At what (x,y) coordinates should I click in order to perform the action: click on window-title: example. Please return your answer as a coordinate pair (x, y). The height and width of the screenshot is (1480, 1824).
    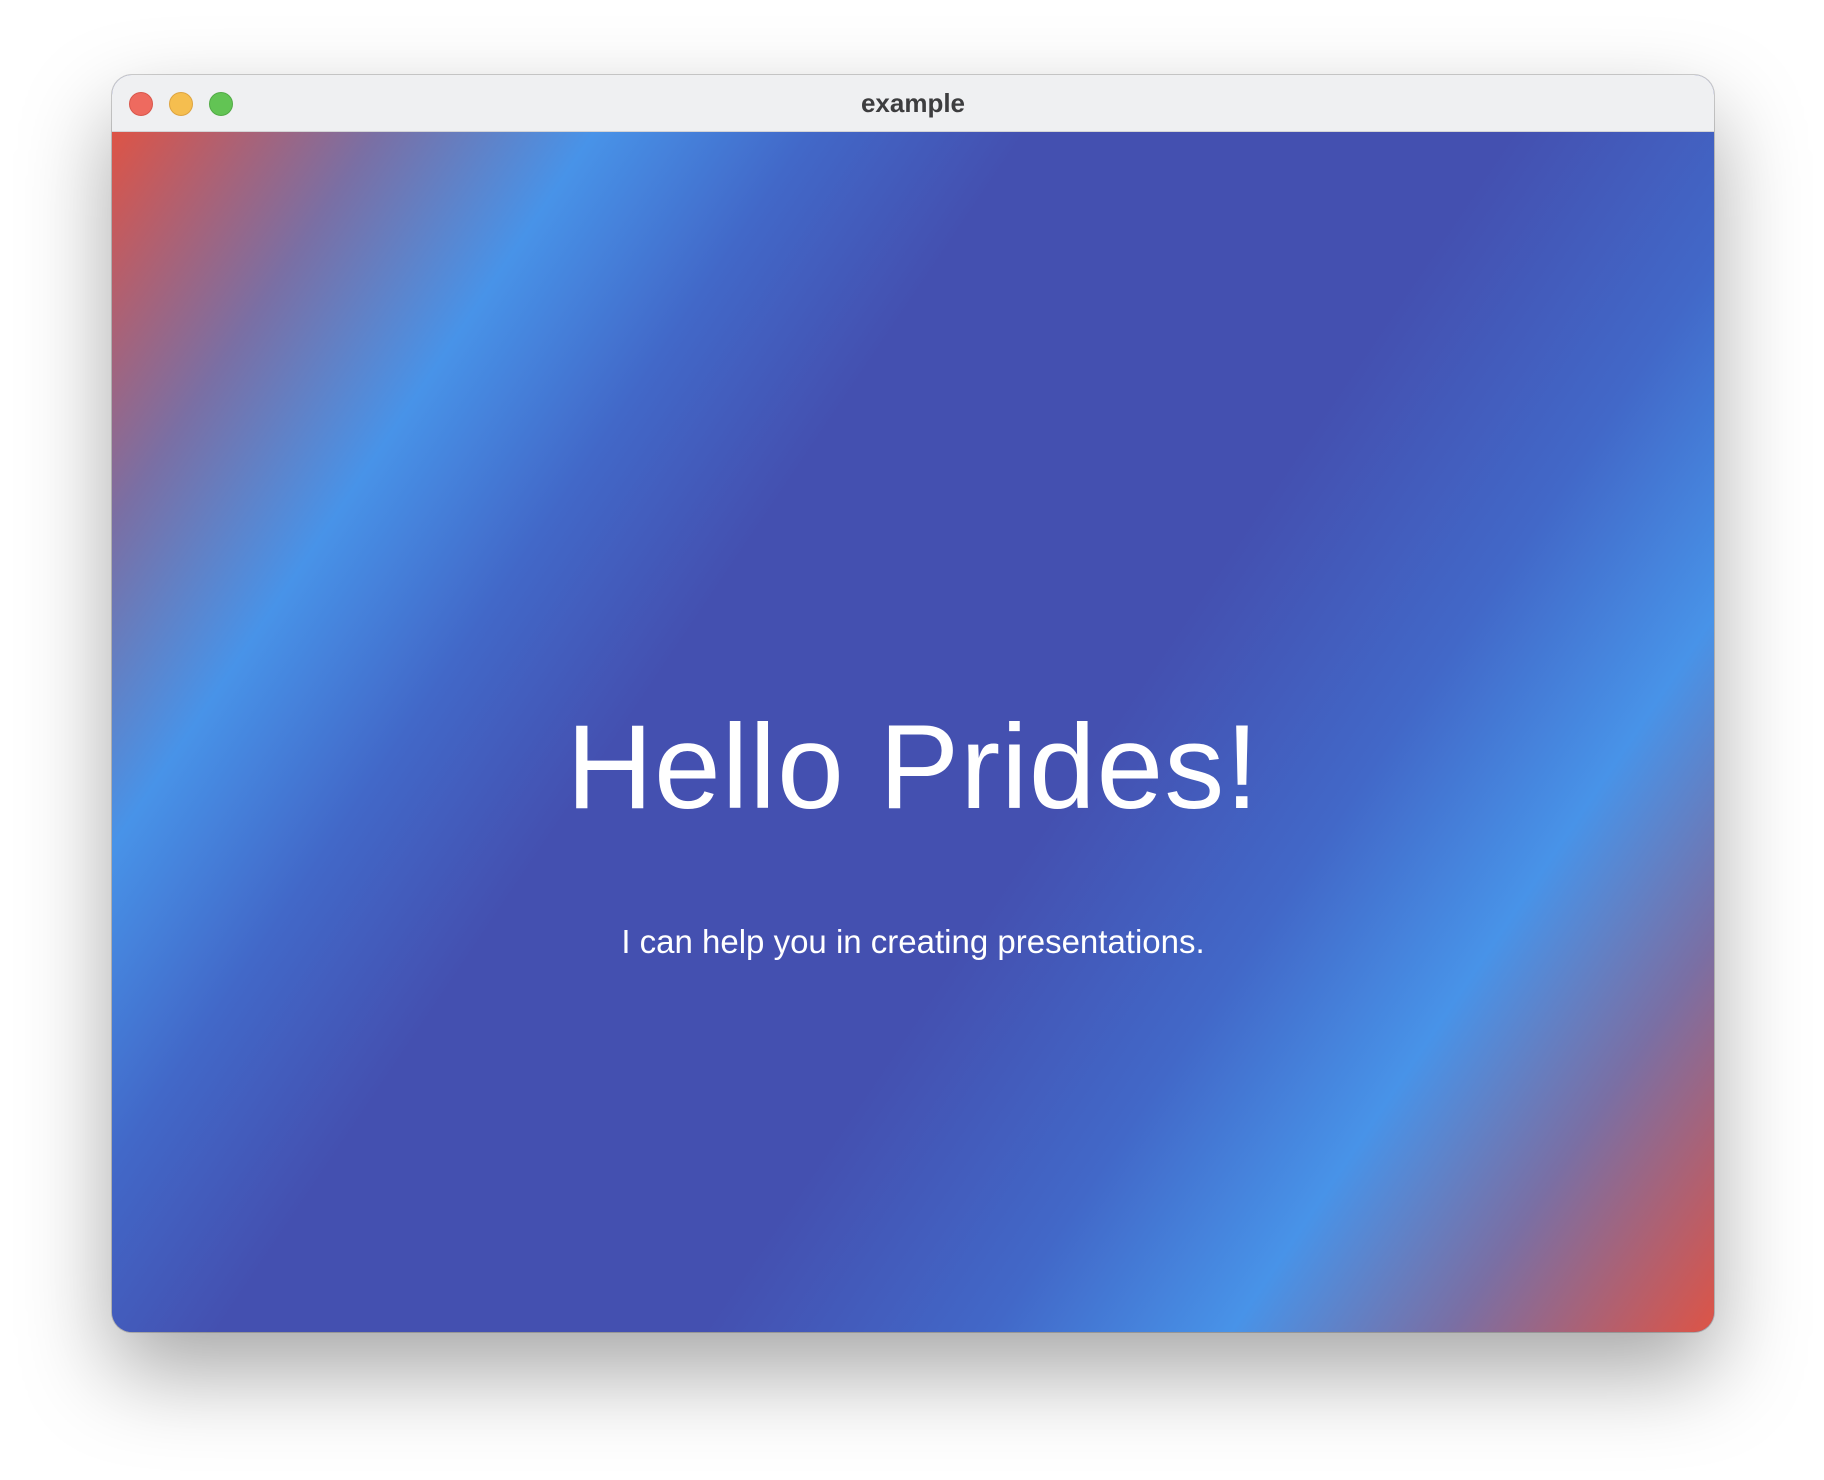
    Looking at the image, I should click on (913, 103).